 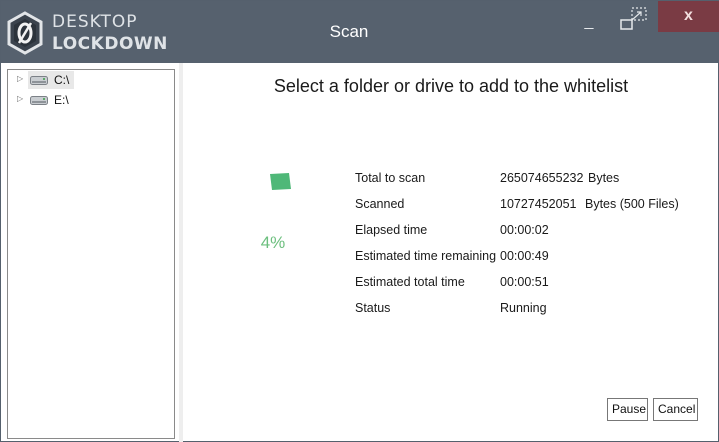 I want to click on stat-value-status: Running, so click(x=523, y=308).